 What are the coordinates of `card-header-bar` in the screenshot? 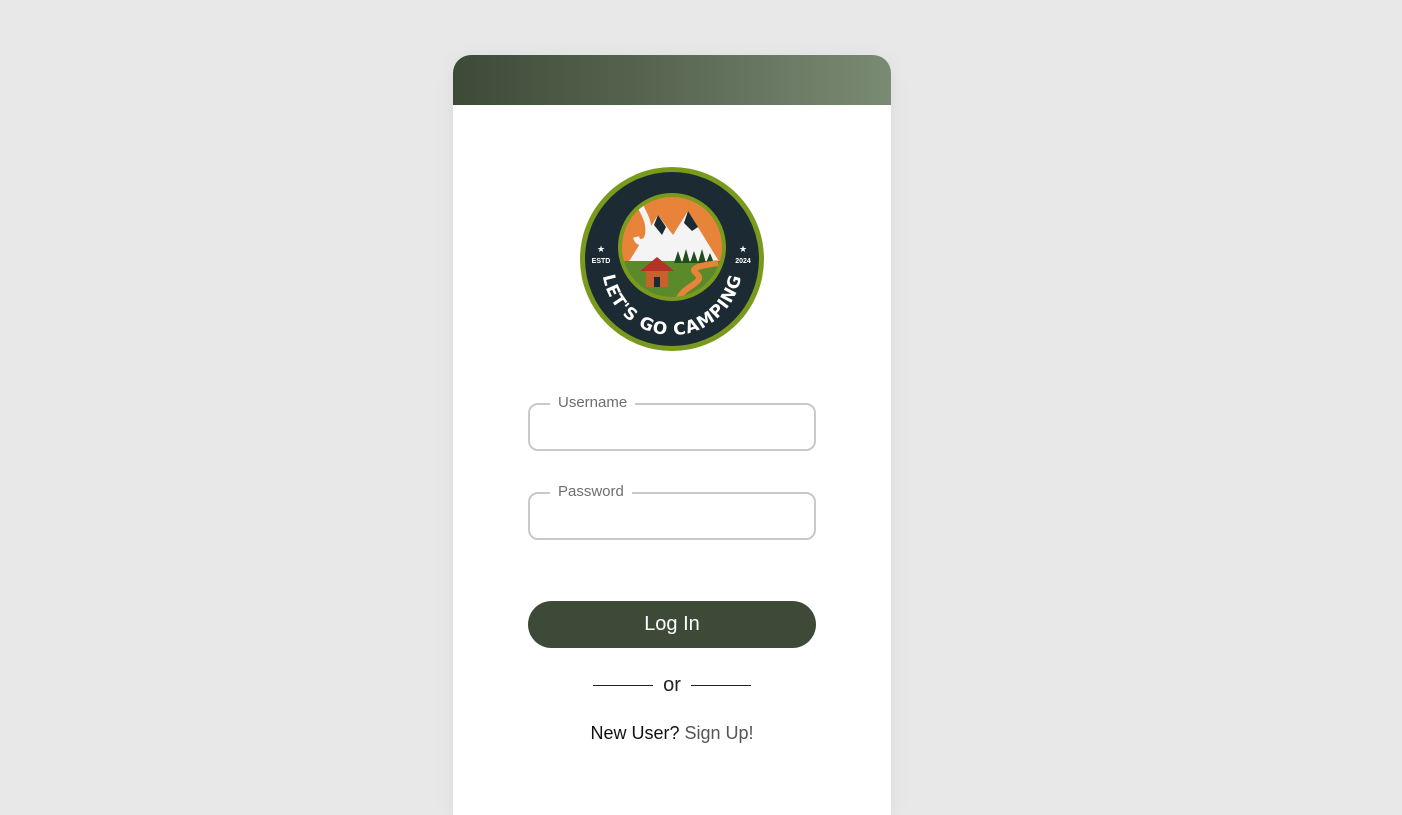 It's located at (672, 80).